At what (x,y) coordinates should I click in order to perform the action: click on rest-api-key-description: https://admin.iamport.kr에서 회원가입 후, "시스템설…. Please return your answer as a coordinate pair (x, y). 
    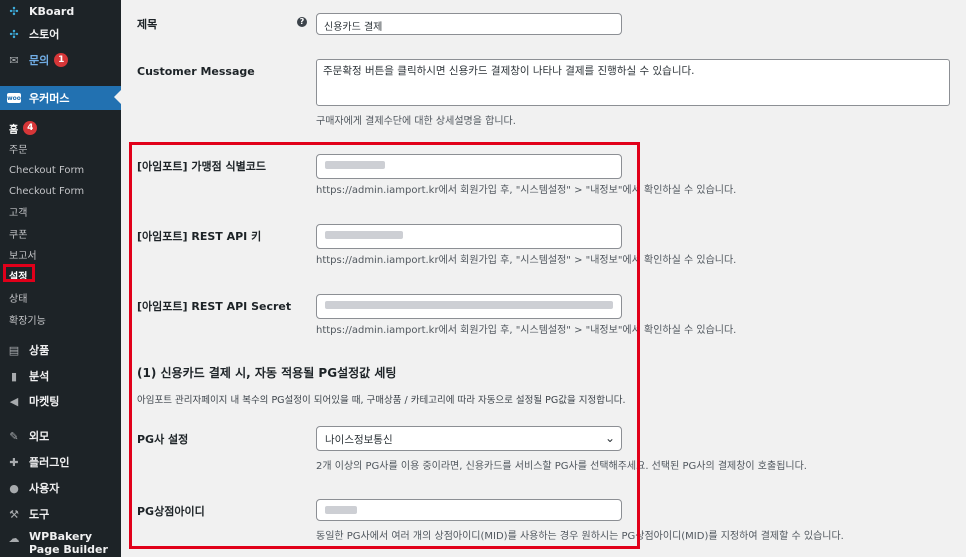
    Looking at the image, I should click on (526, 260).